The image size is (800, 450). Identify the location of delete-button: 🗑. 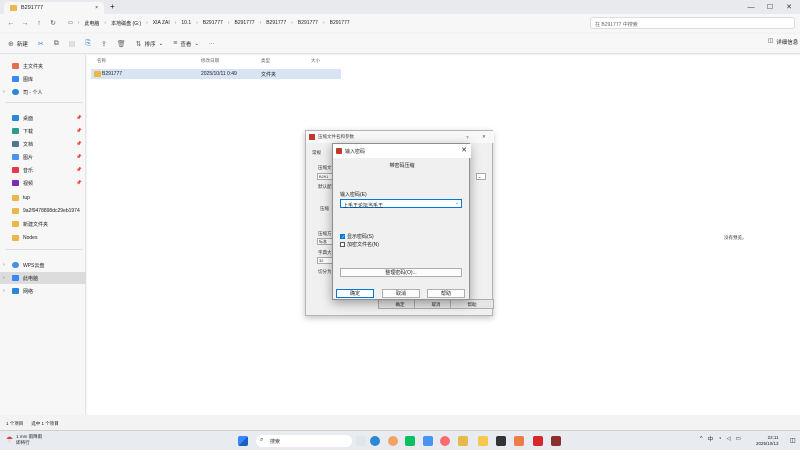
(121, 44).